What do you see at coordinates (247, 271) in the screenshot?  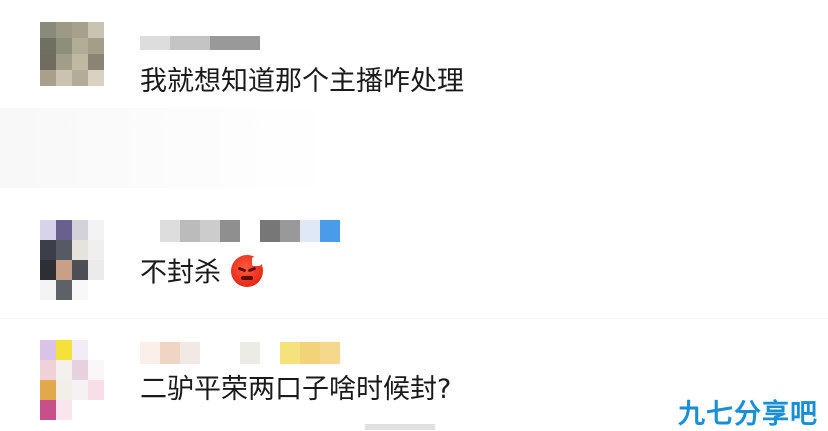 I see `angry-face-emoji` at bounding box center [247, 271].